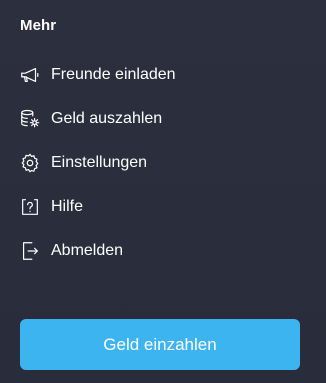 This screenshot has height=383, width=326. Describe the element at coordinates (30, 207) in the screenshot. I see `help-icon` at that location.